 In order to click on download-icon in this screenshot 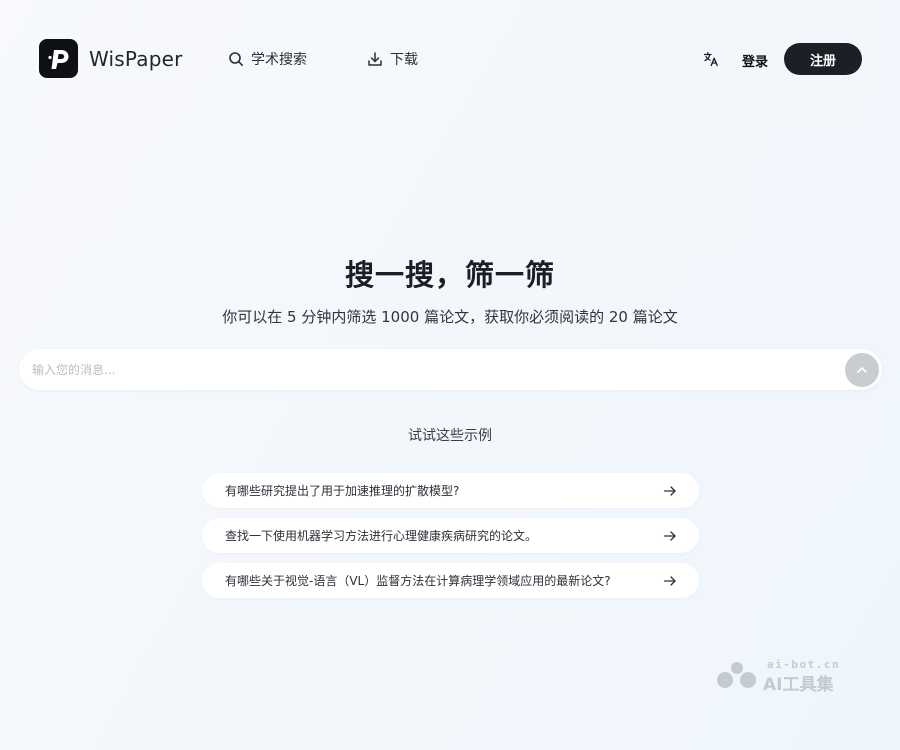, I will do `click(375, 59)`.